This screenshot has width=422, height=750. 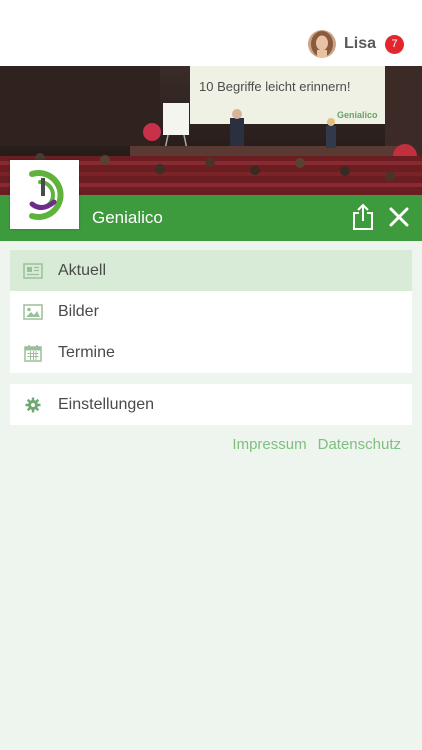 I want to click on settings-menu: Einstellungen, so click(x=211, y=404).